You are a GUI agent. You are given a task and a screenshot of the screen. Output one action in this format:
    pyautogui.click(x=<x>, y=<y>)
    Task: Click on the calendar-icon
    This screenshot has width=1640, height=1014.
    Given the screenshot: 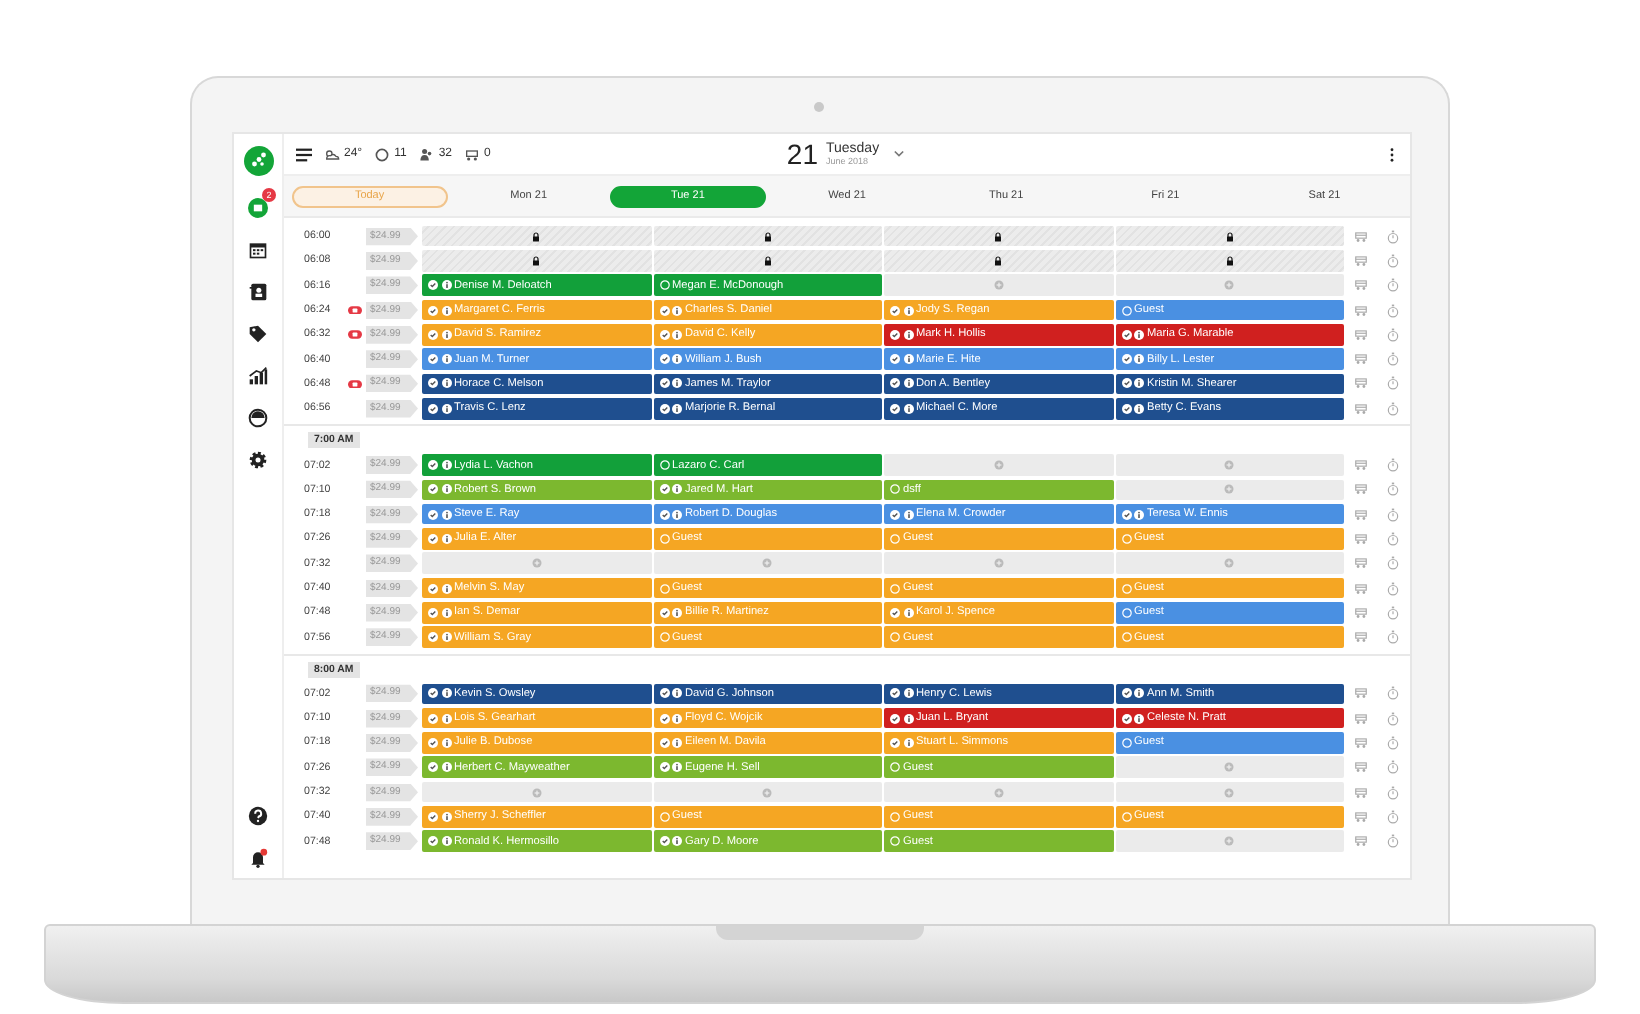 What is the action you would take?
    pyautogui.click(x=258, y=250)
    